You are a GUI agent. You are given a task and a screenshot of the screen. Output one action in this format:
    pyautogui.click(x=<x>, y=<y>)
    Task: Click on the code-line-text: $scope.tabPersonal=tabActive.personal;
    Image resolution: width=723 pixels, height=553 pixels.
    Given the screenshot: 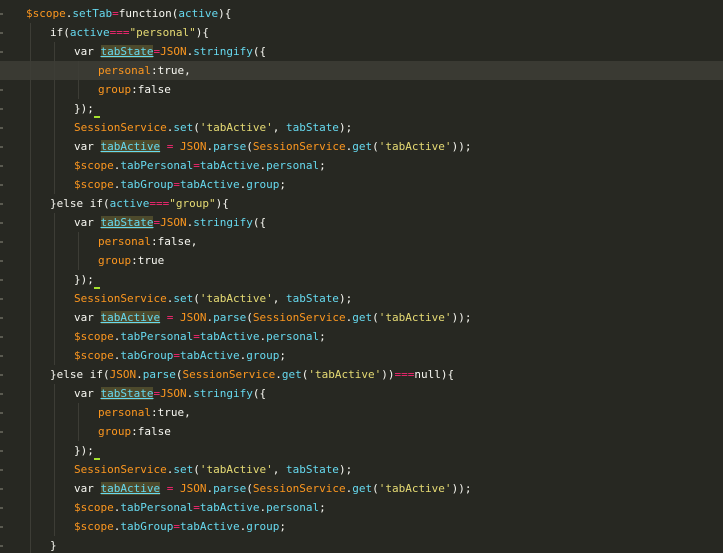 What is the action you would take?
    pyautogui.click(x=200, y=336)
    